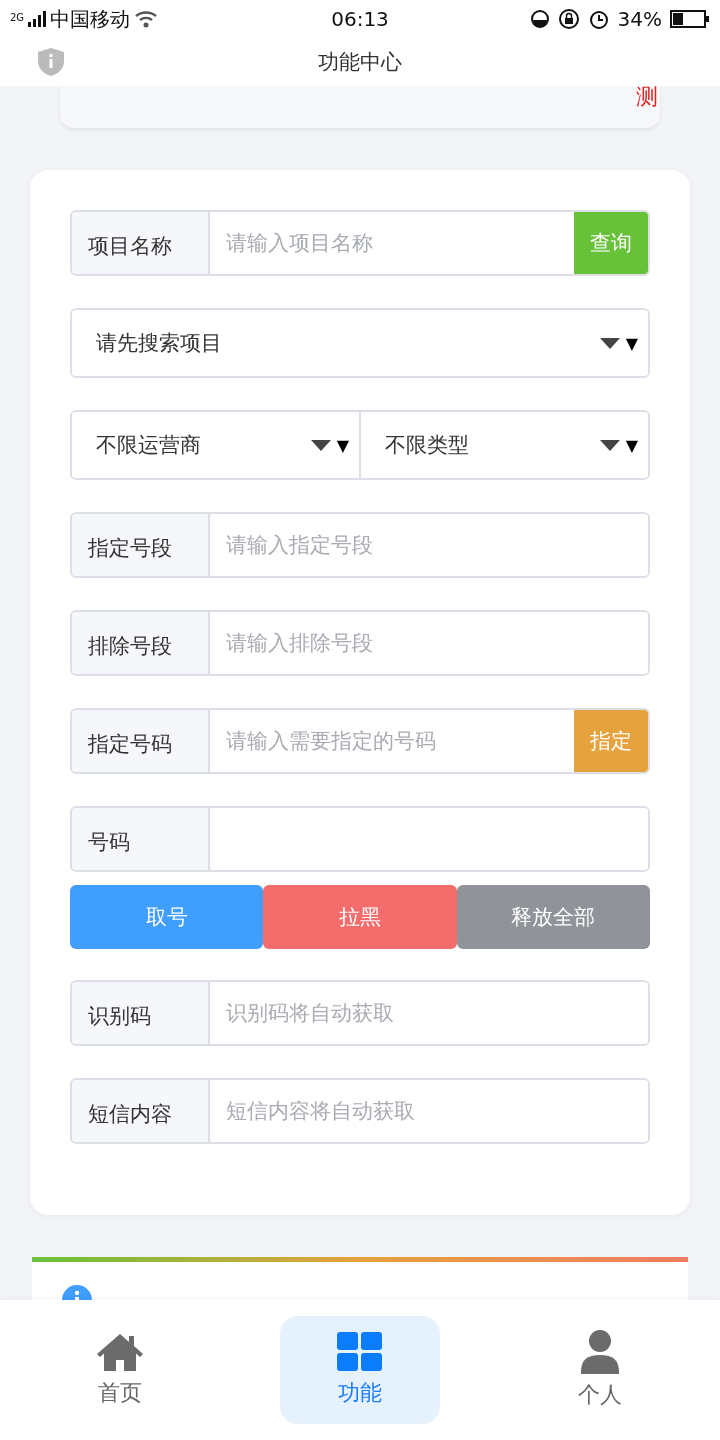 The height and width of the screenshot is (1440, 720). What do you see at coordinates (360, 62) in the screenshot?
I see `page-title: 功能中心` at bounding box center [360, 62].